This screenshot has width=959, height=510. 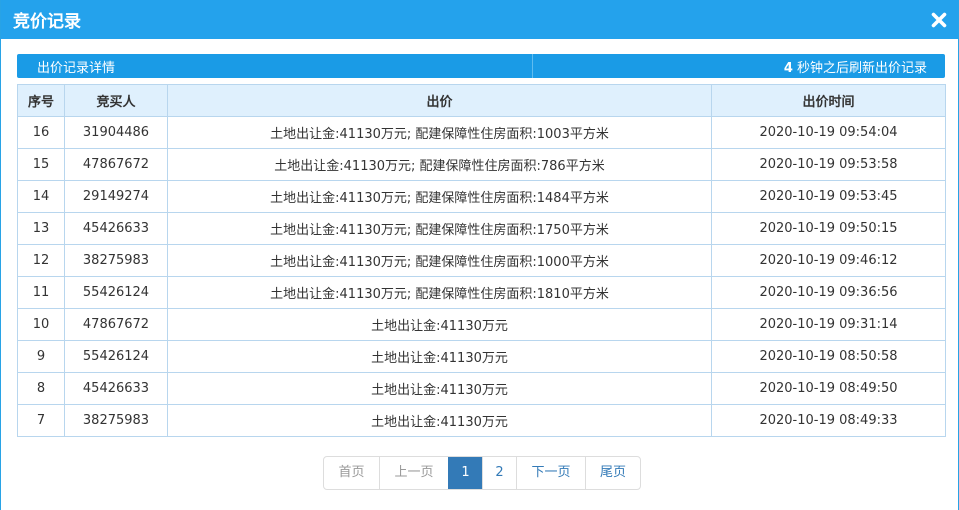 I want to click on next-page-button: 下一页, so click(x=550, y=473).